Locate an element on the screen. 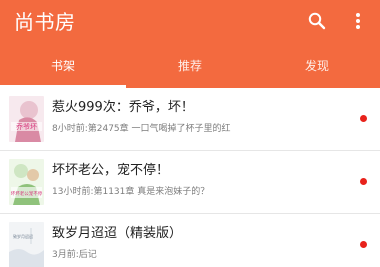 The height and width of the screenshot is (267, 380). tab-label: 推荐 is located at coordinates (189, 66).